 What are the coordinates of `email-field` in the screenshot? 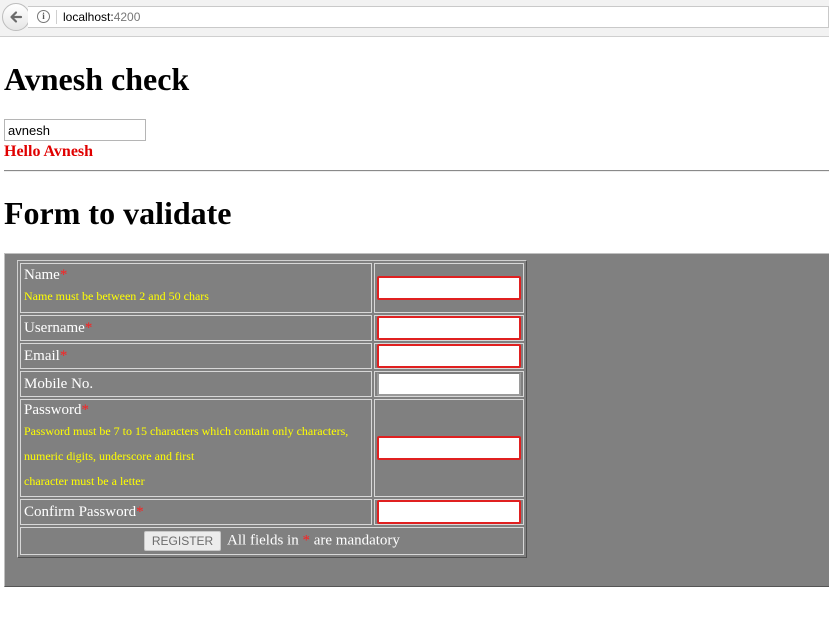 It's located at (449, 356).